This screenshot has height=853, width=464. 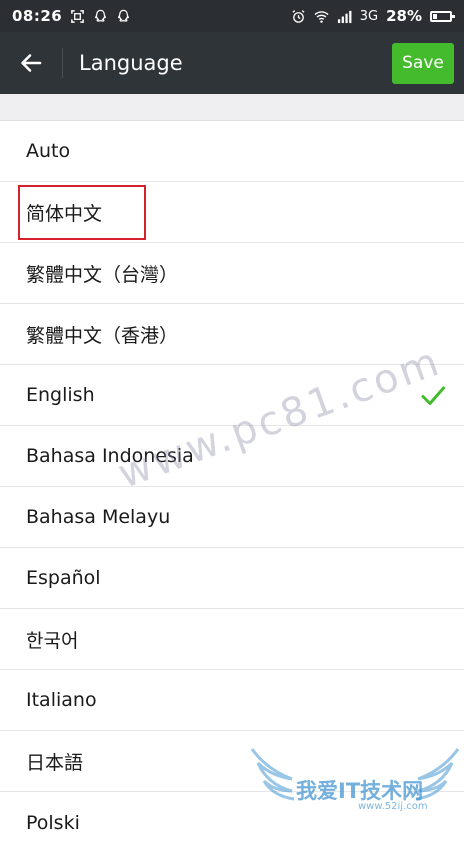 I want to click on language-item: 简体中文, so click(x=232, y=212).